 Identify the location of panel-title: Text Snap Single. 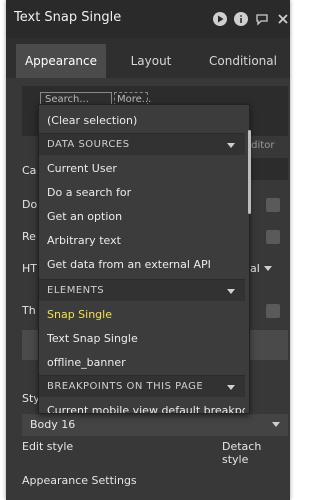
(68, 17).